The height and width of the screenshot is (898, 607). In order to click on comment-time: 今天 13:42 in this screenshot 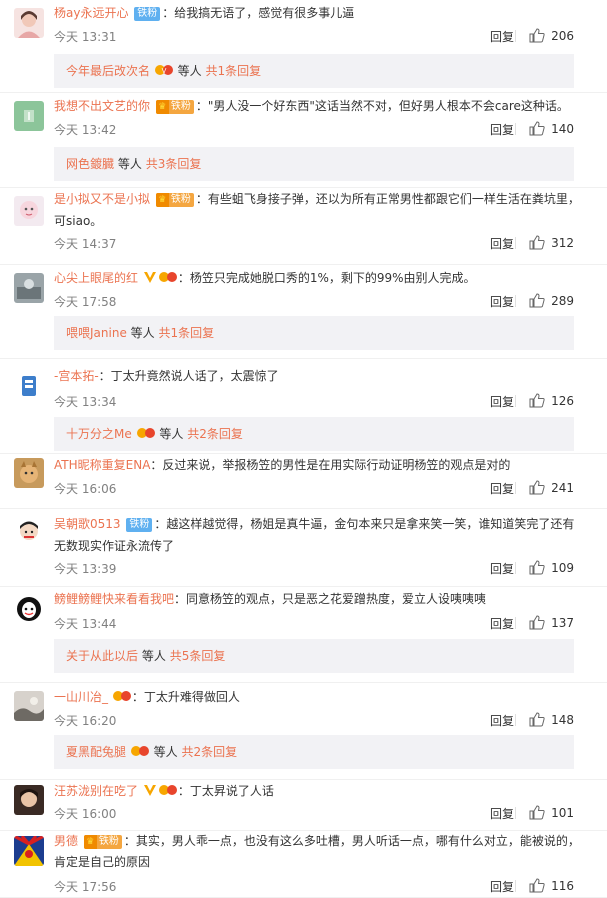, I will do `click(85, 130)`.